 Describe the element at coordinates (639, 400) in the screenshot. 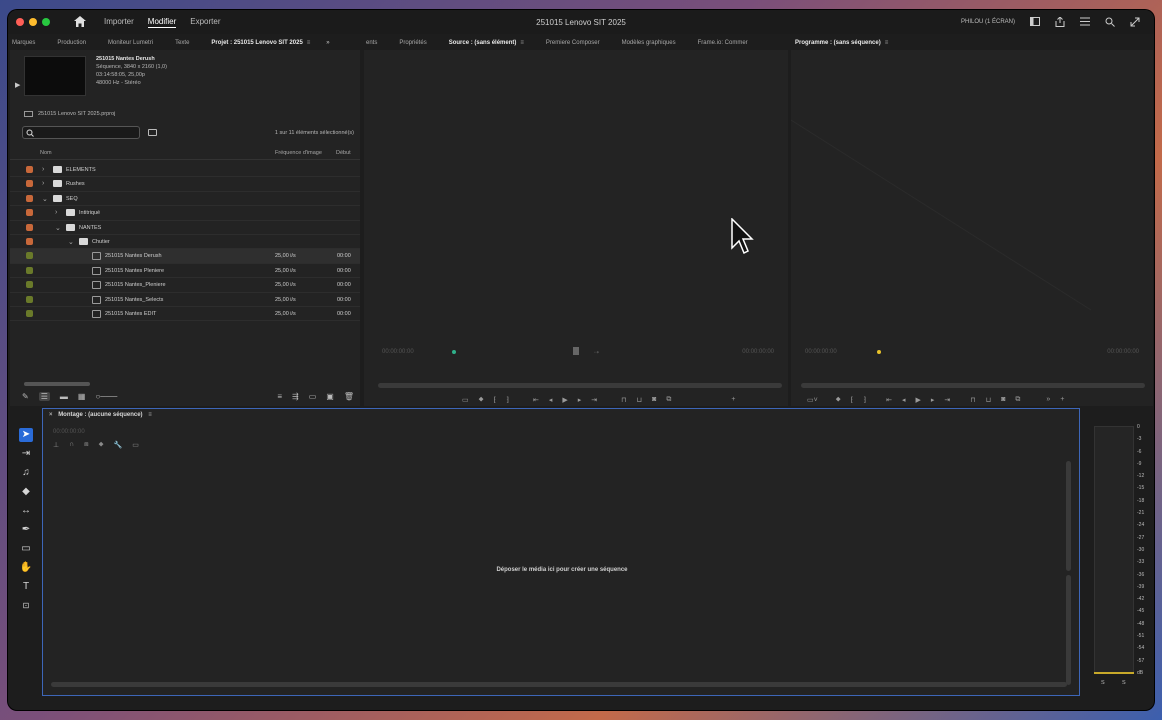

I see `source-overwrite-icon: ⊔` at that location.